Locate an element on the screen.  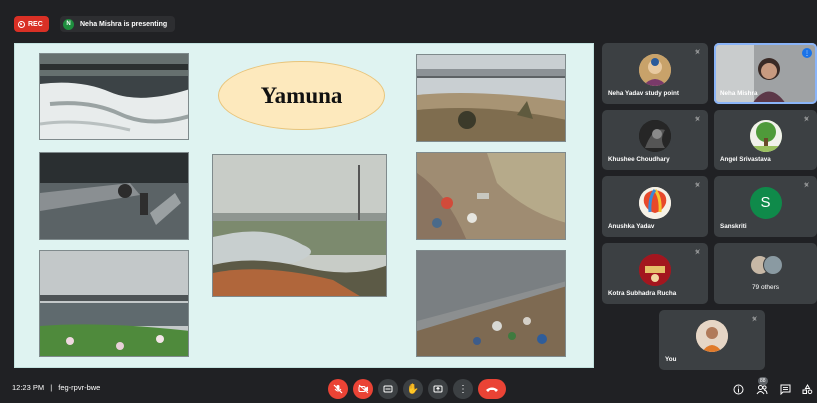
captions-button is located at coordinates (388, 389).